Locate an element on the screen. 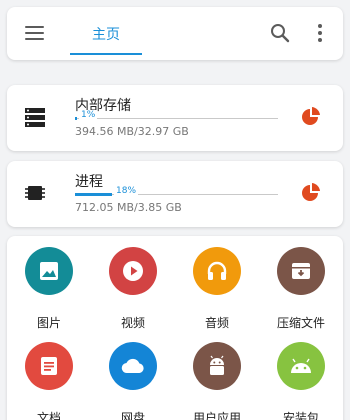 The width and height of the screenshot is (350, 420). chip-icon is located at coordinates (35, 193).